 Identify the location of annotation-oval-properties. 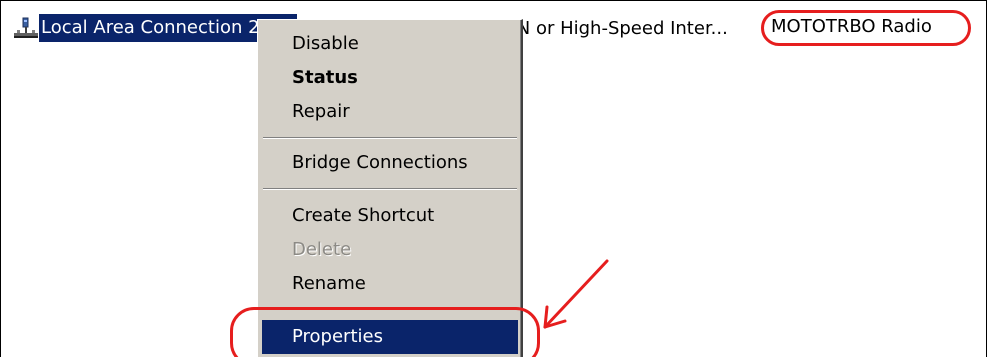
(385, 332).